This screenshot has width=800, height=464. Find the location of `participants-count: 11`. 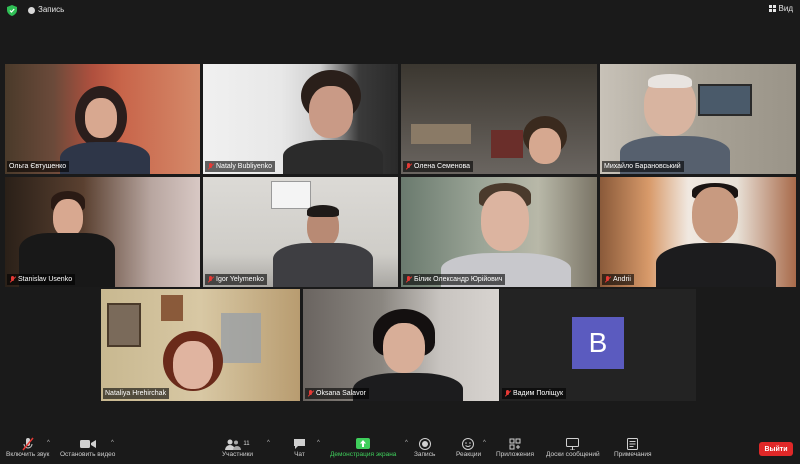

participants-count: 11 is located at coordinates (246, 444).